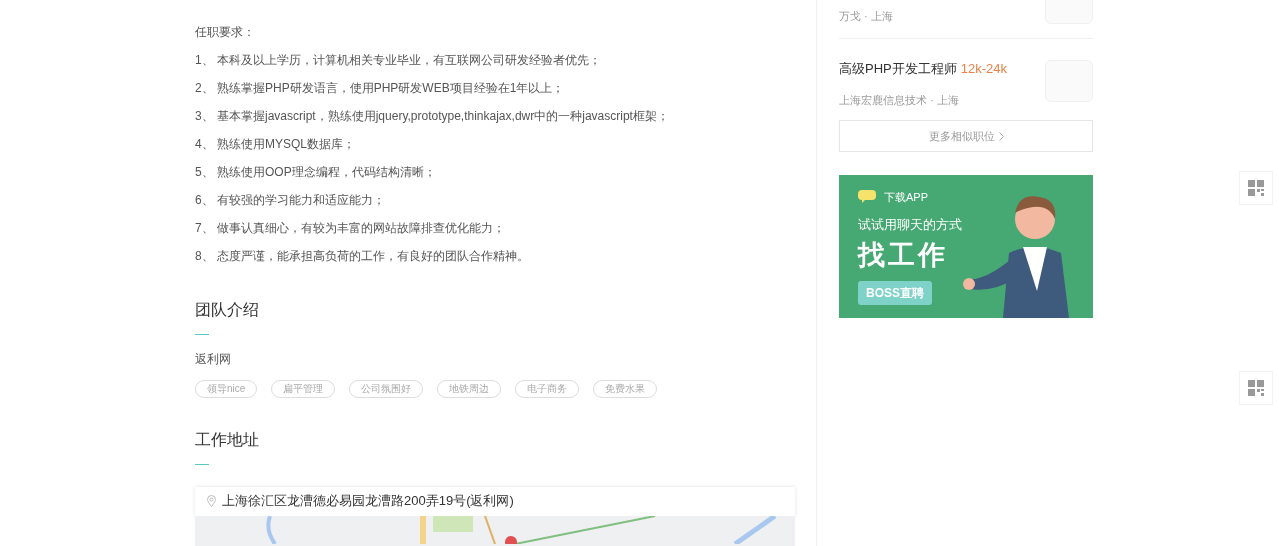  Describe the element at coordinates (898, 69) in the screenshot. I see `job-title: 高级PHP开发工程师` at that location.